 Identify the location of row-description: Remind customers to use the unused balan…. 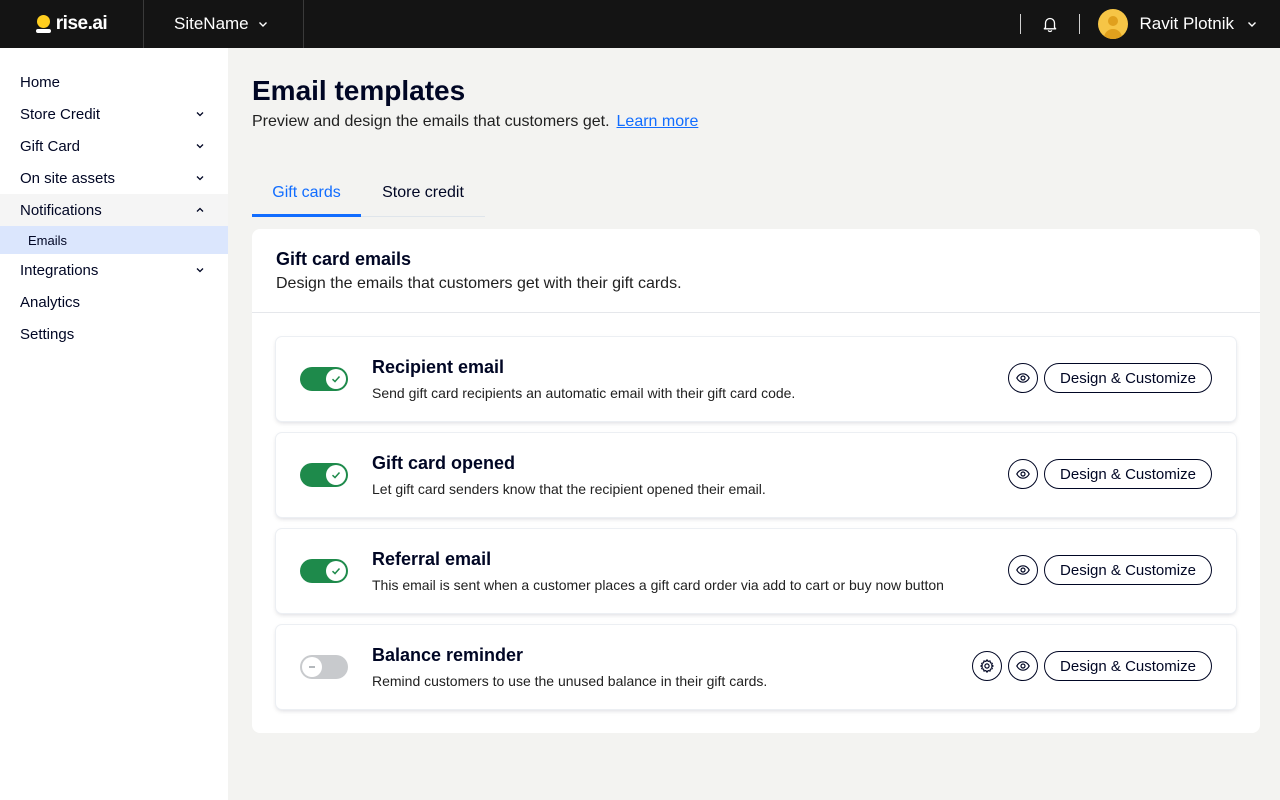
(570, 681).